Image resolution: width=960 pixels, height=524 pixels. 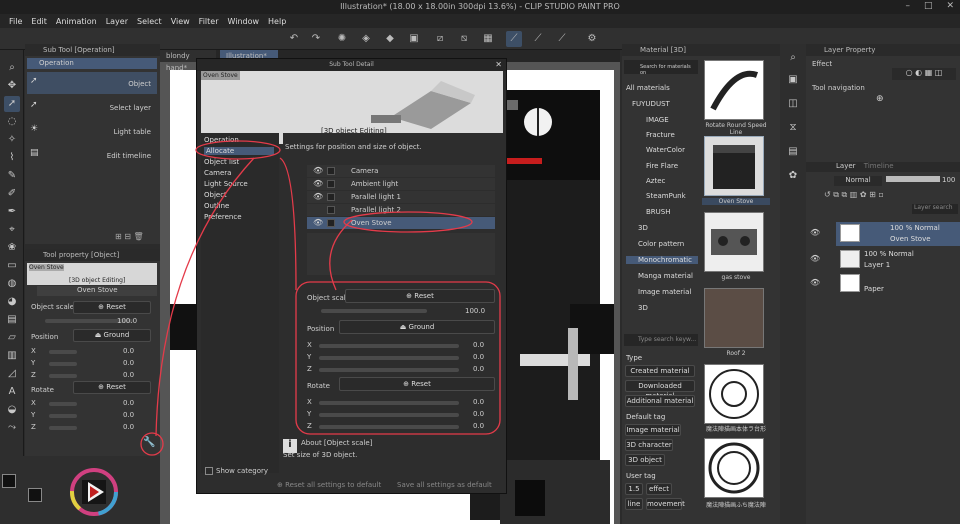 What do you see at coordinates (389, 370) in the screenshot?
I see `dlg-pos-z-slider` at bounding box center [389, 370].